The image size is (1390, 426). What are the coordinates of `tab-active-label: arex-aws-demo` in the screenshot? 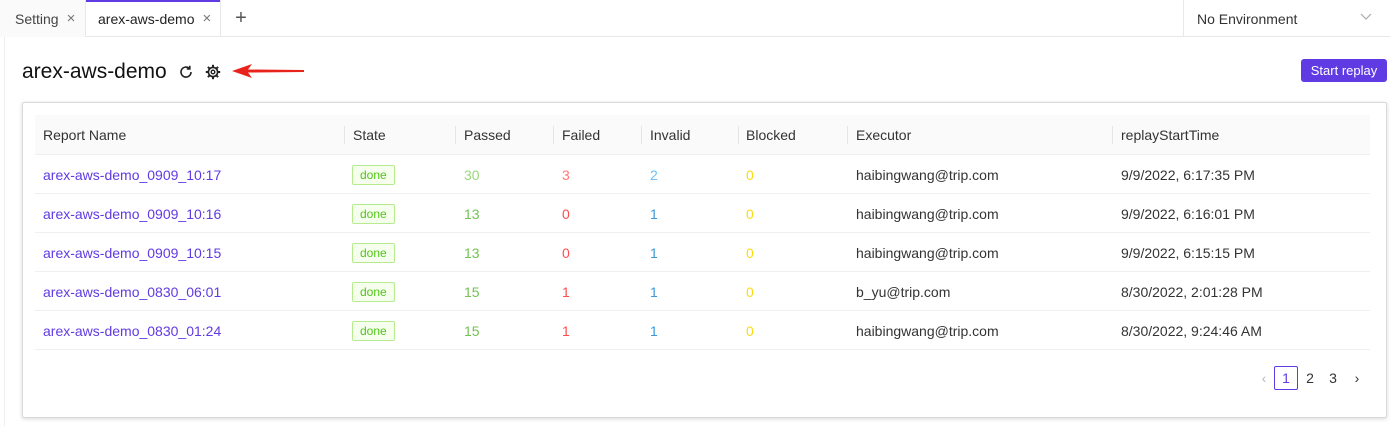 It's located at (146, 18).